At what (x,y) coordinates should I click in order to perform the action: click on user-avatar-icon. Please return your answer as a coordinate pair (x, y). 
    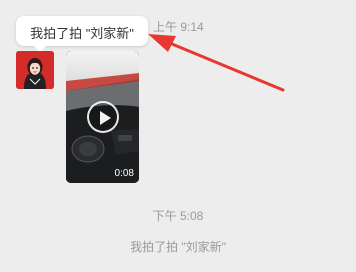
    Looking at the image, I should click on (35, 70).